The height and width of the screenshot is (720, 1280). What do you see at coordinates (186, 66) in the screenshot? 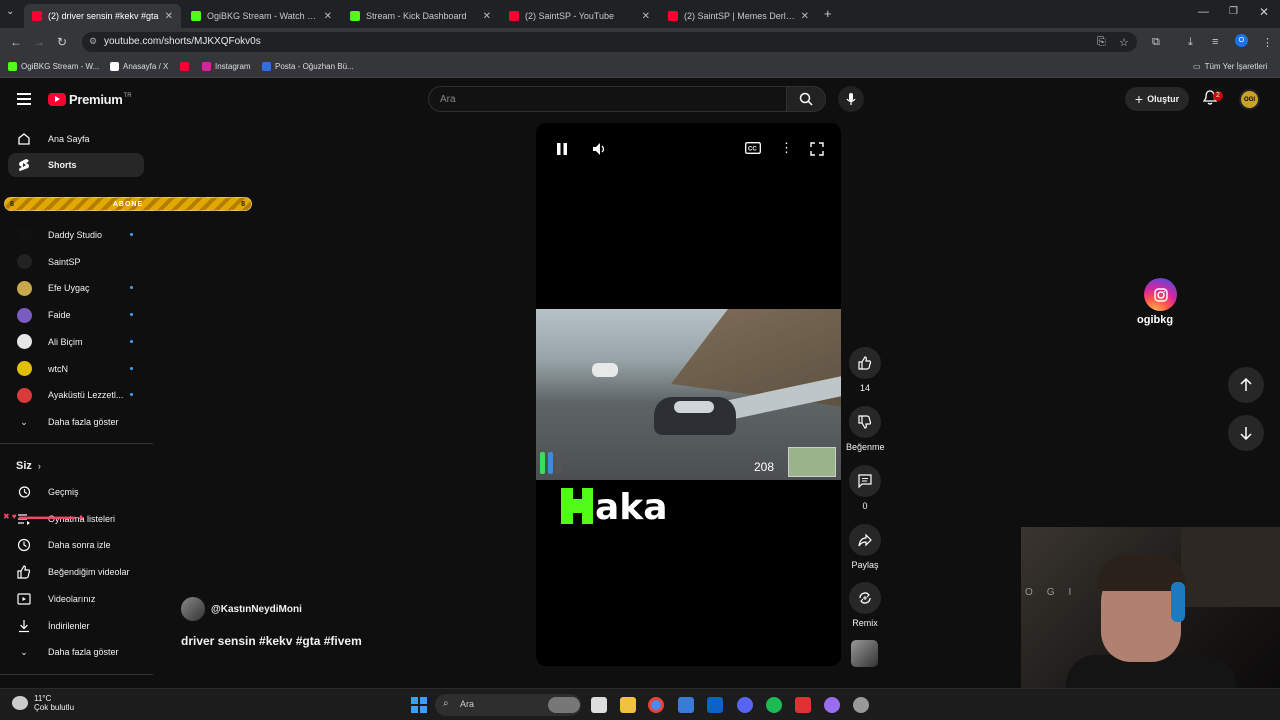
I see `bookmark-item` at bounding box center [186, 66].